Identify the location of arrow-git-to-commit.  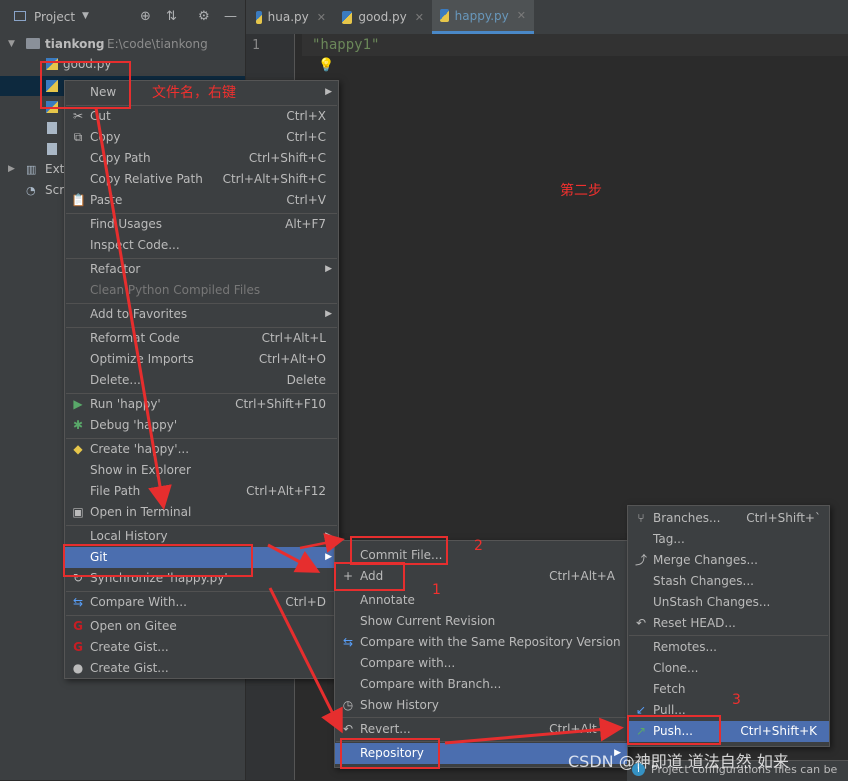
(322, 543).